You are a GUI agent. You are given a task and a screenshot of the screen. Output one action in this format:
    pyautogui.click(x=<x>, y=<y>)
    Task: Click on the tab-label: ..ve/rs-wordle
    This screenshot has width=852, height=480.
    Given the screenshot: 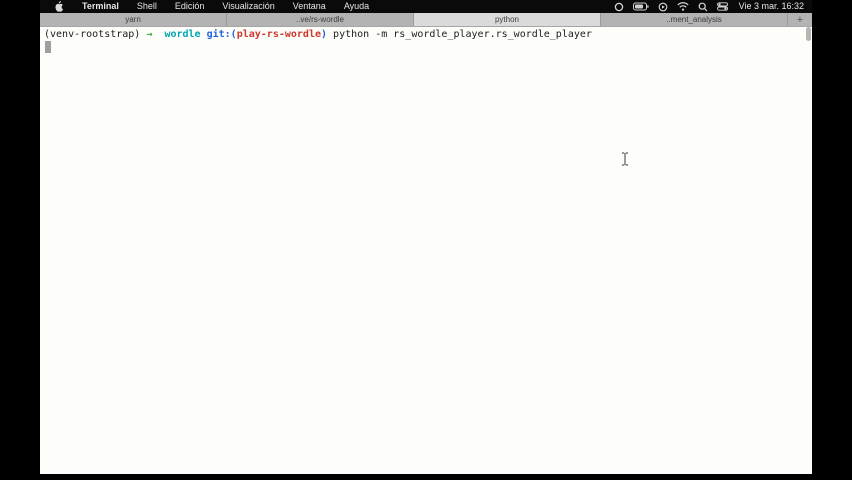 What is the action you would take?
    pyautogui.click(x=319, y=19)
    